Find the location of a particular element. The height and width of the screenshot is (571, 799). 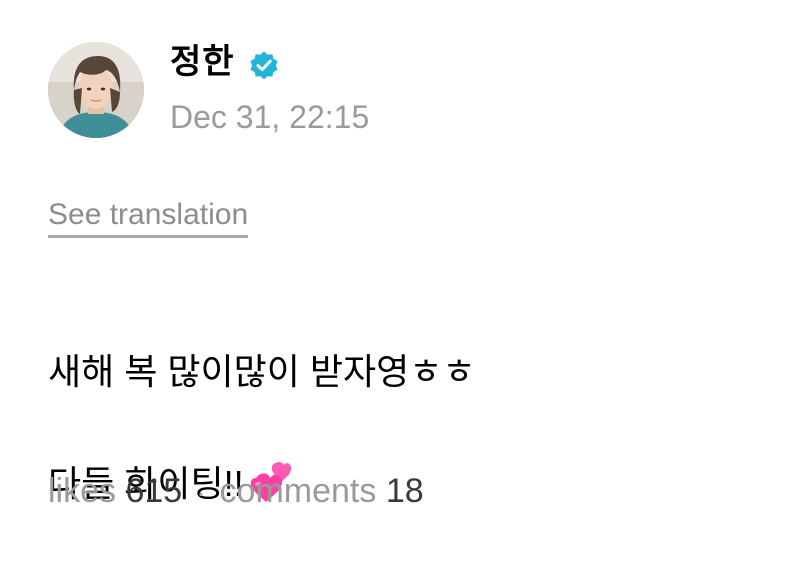

post-stats: likes 615 · comments 18 is located at coordinates (236, 492).